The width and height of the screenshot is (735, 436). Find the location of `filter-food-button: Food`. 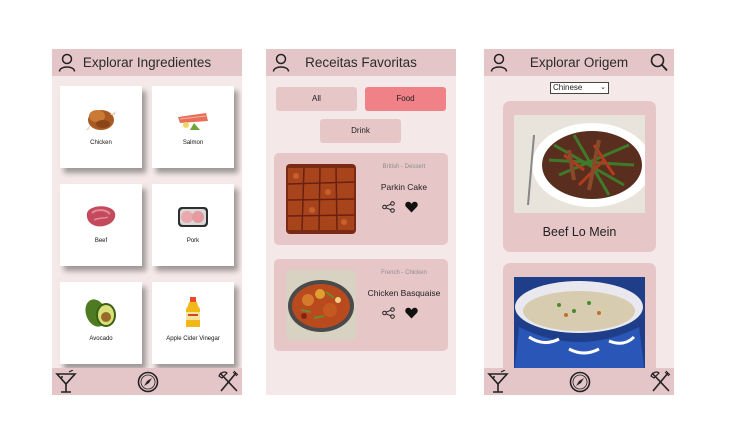

filter-food-button: Food is located at coordinates (405, 99).